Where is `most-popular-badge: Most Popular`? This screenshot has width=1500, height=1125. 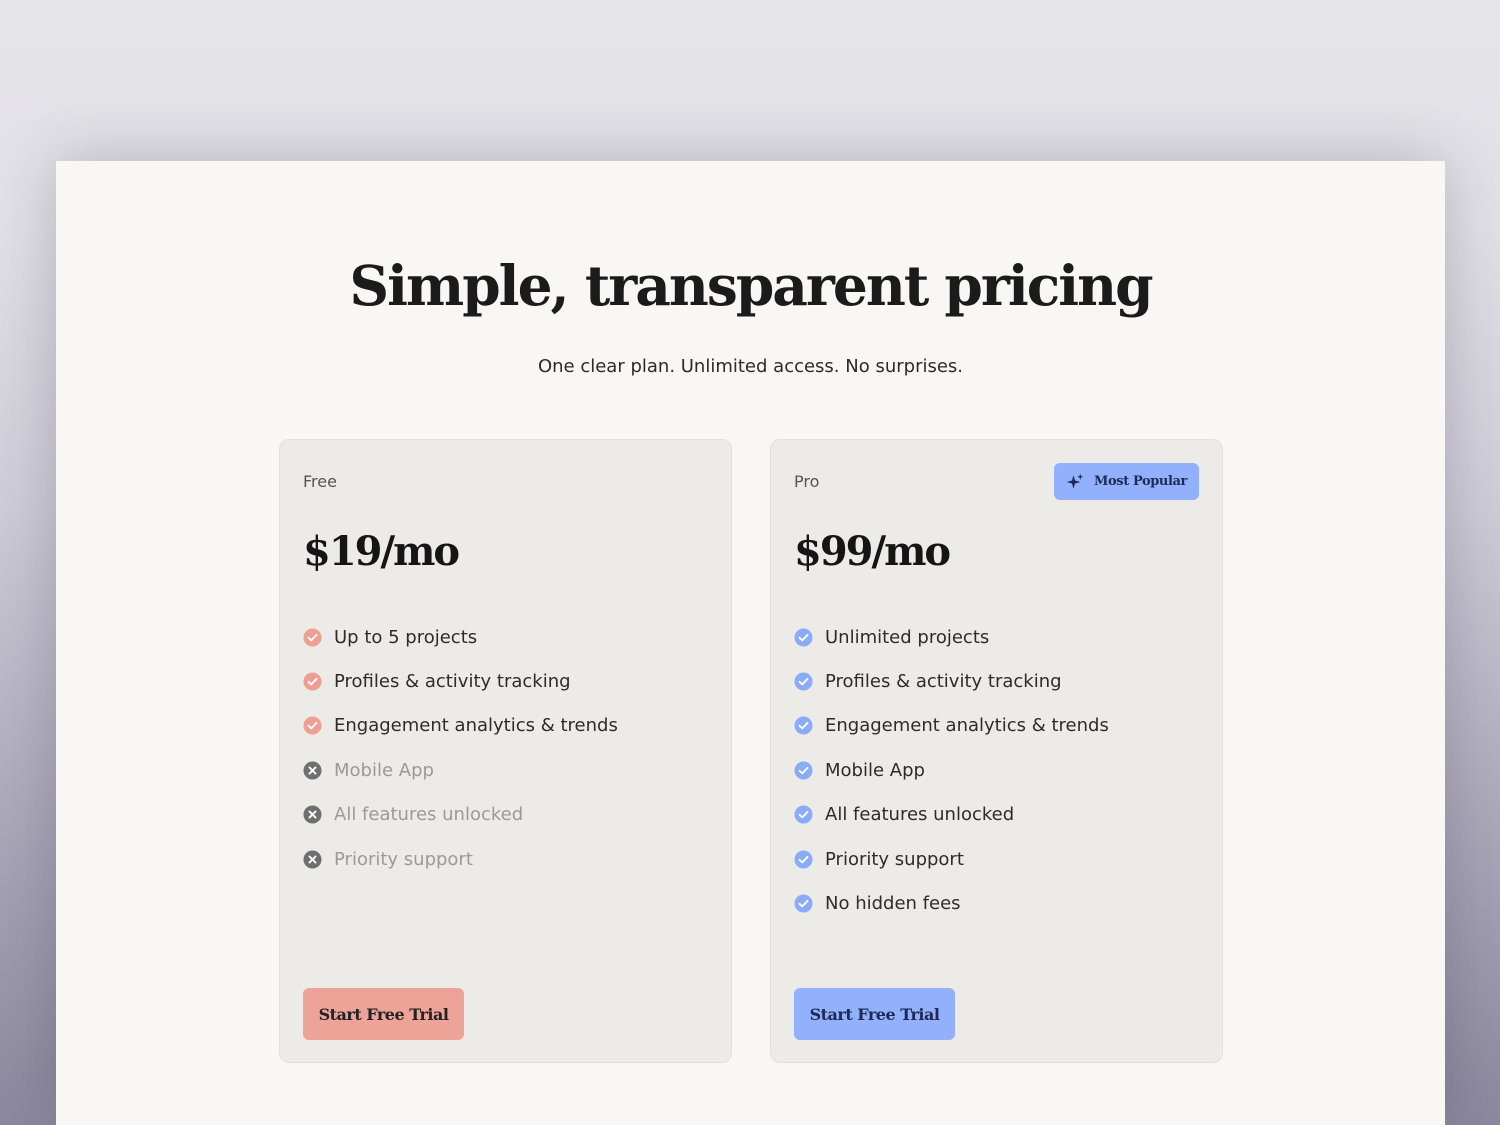 most-popular-badge: Most Popular is located at coordinates (1126, 481).